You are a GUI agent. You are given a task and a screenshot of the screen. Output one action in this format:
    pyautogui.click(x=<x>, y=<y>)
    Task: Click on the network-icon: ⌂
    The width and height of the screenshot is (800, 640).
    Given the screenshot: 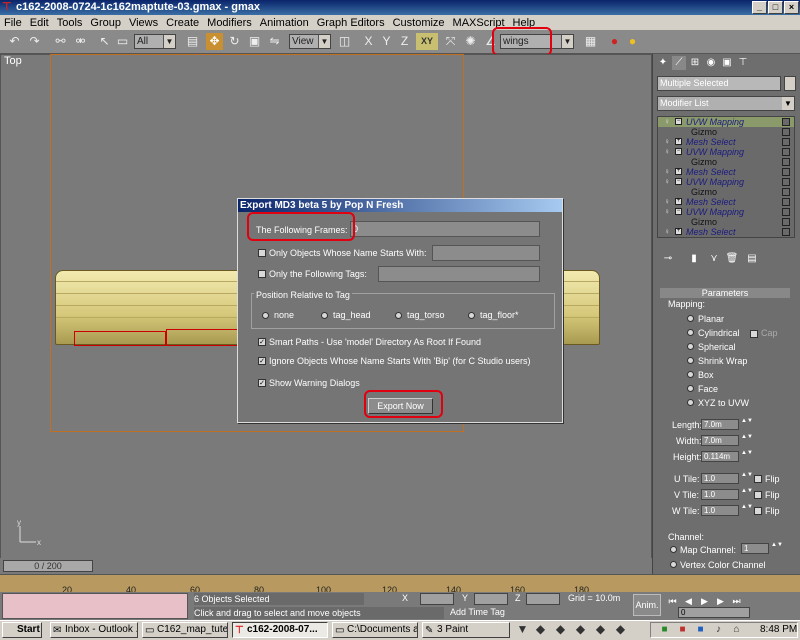 What is the action you would take?
    pyautogui.click(x=736, y=629)
    